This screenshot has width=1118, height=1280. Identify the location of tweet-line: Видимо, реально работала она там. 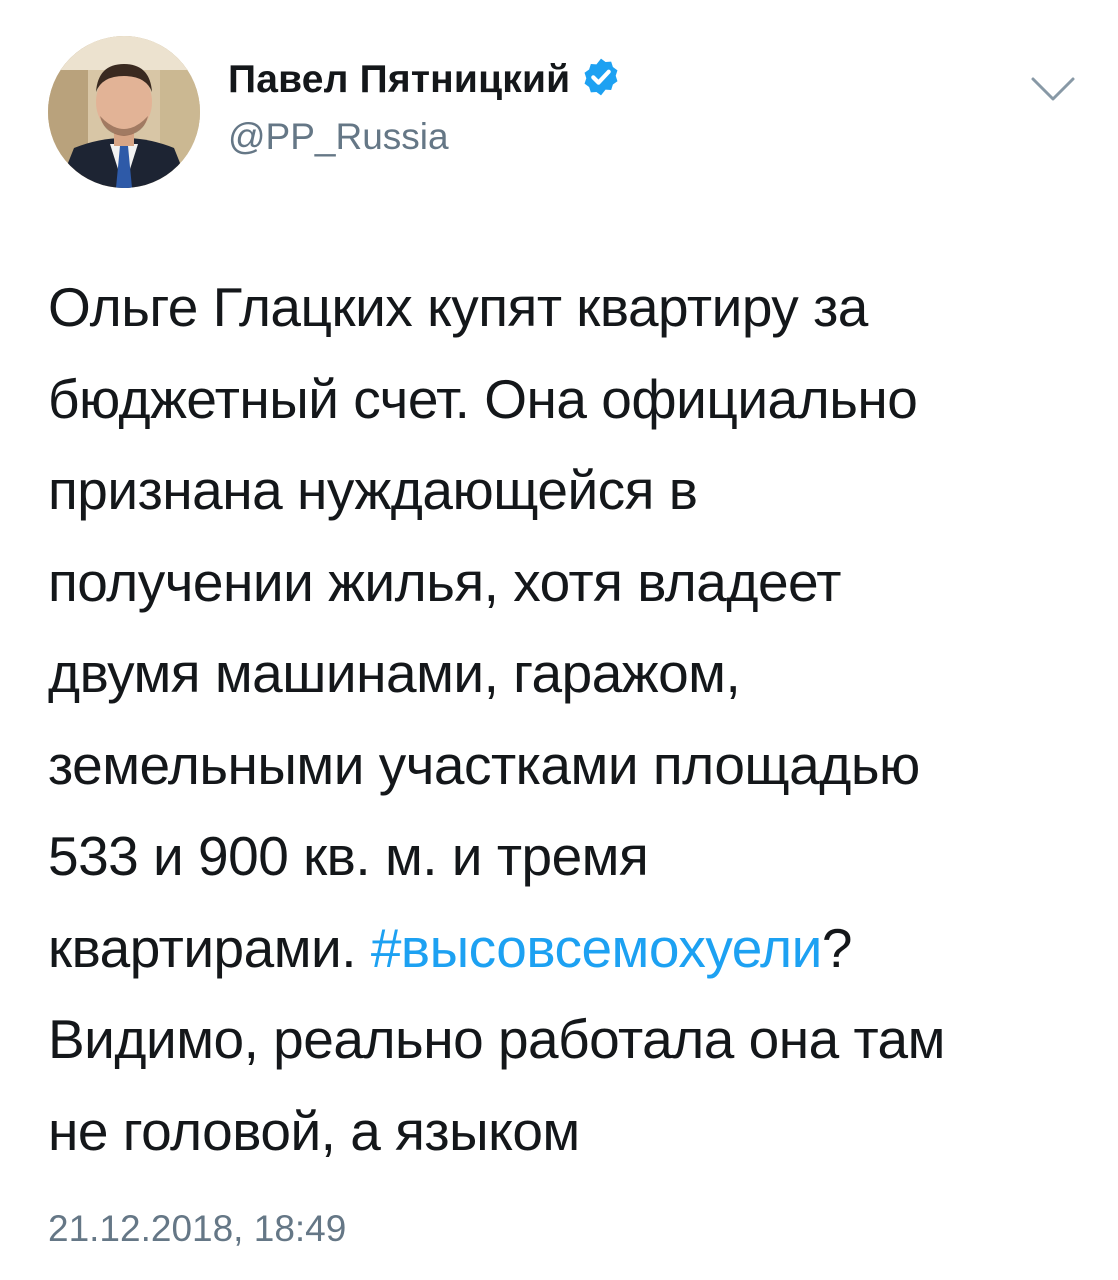
(496, 1039).